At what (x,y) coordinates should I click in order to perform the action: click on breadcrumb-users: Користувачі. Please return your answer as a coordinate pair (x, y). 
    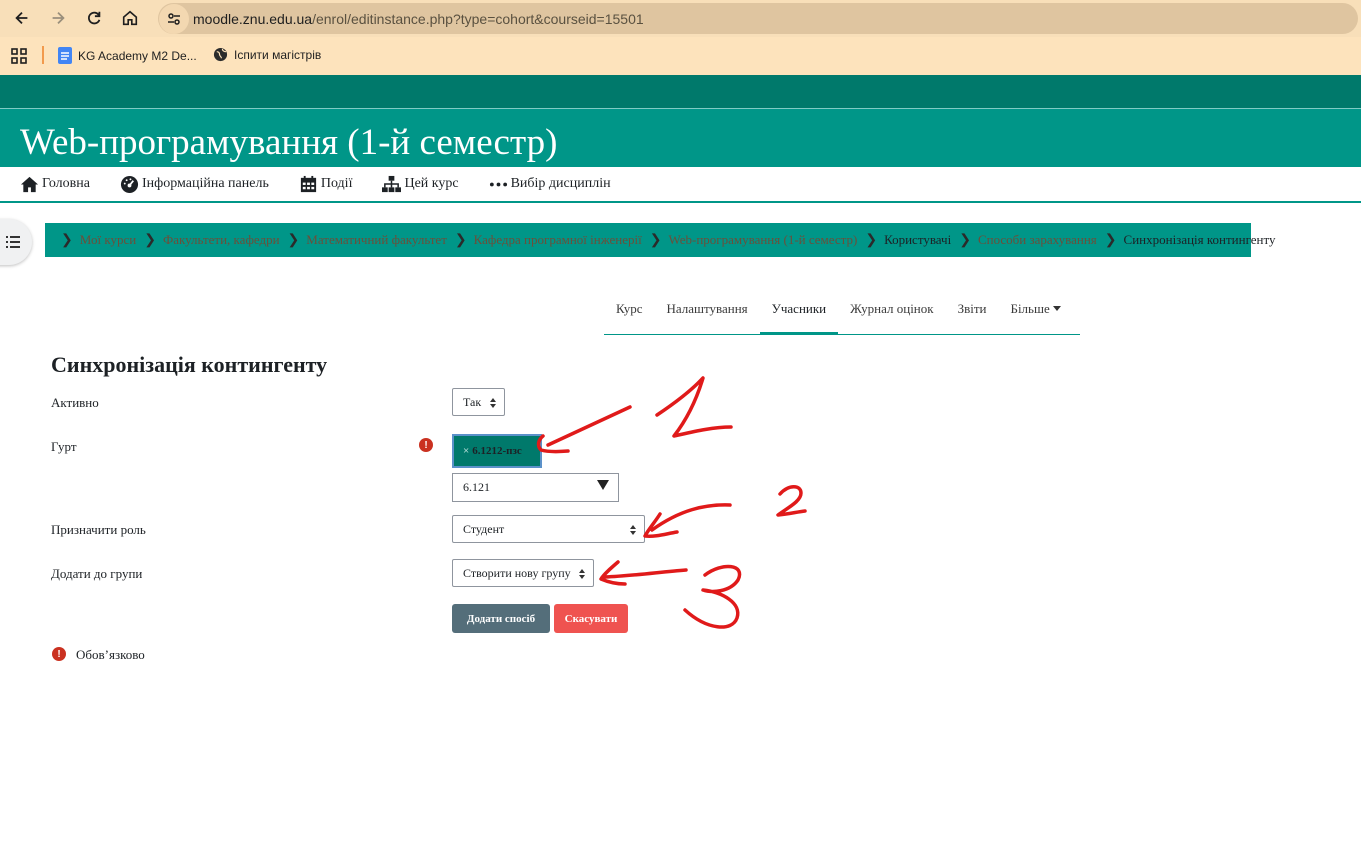
    Looking at the image, I should click on (918, 239).